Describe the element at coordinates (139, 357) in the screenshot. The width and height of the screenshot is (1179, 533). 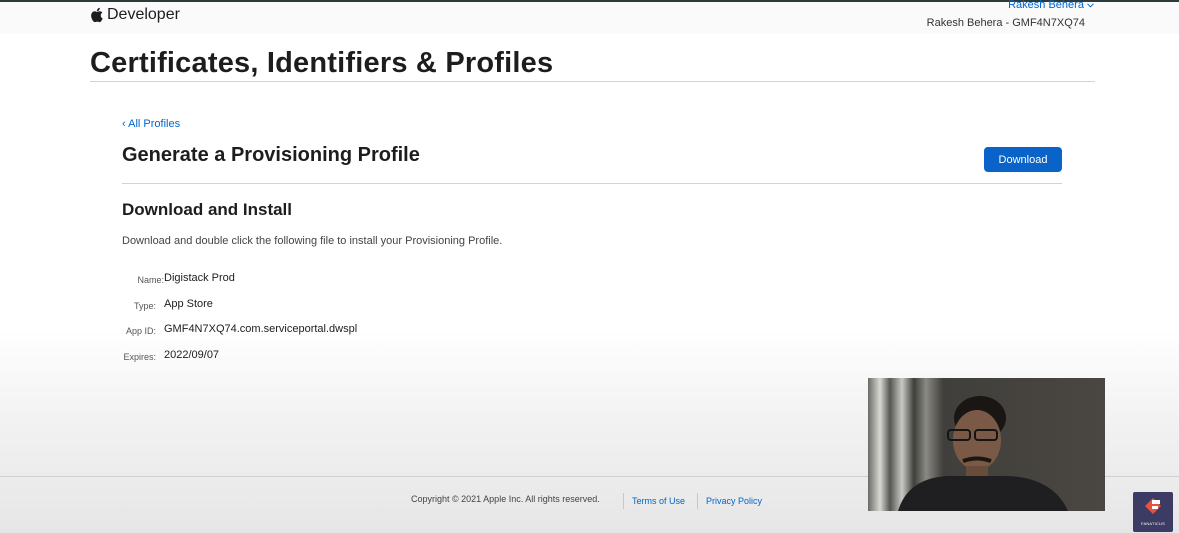
I see `expires-label: Expires:` at that location.